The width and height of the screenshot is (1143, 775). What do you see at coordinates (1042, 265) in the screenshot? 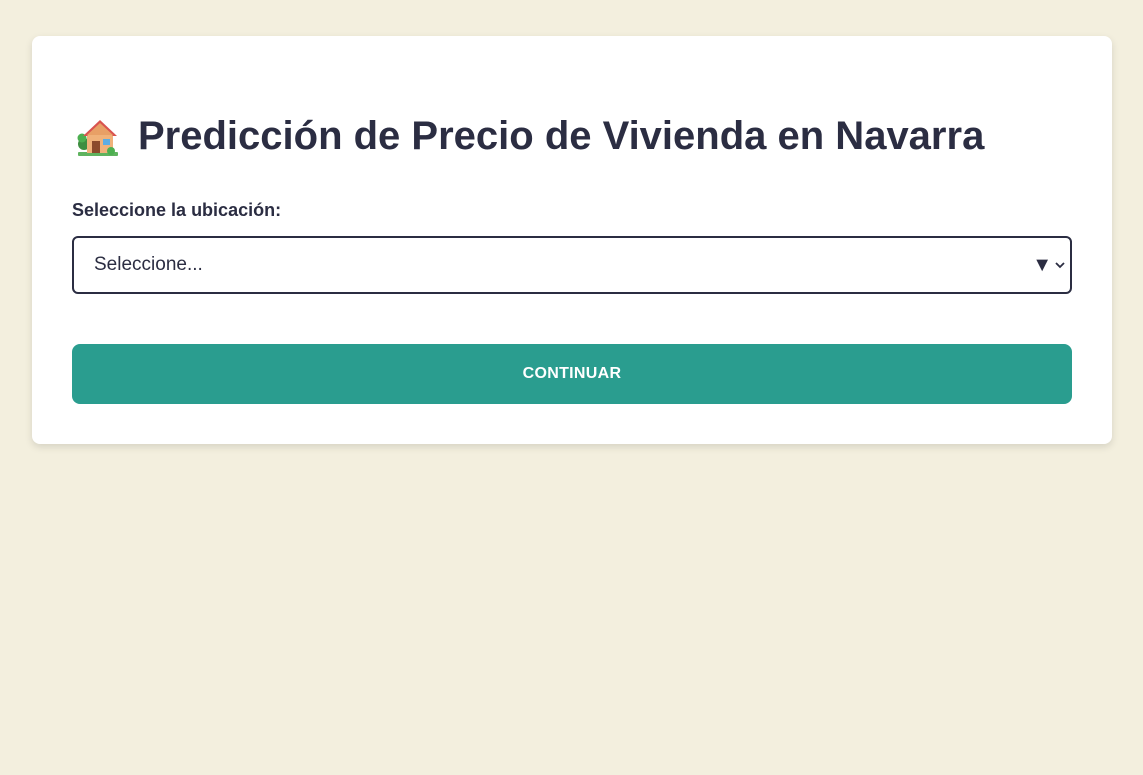
I see `triangle-down-icon: ▼` at bounding box center [1042, 265].